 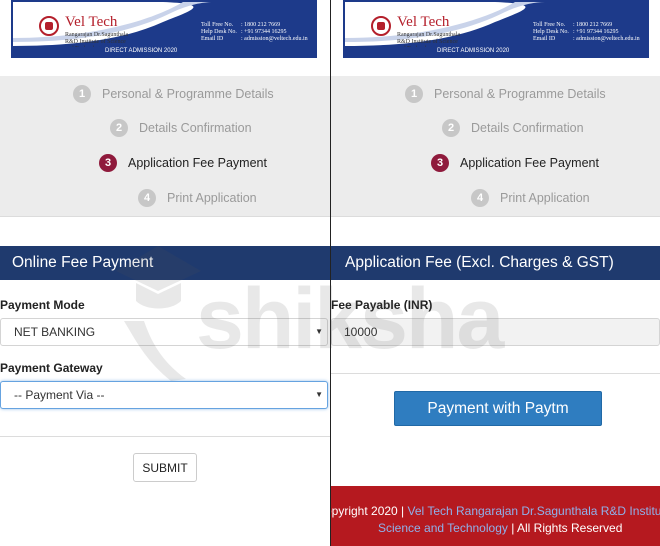 I want to click on submit-button: SUBMIT, so click(x=165, y=467).